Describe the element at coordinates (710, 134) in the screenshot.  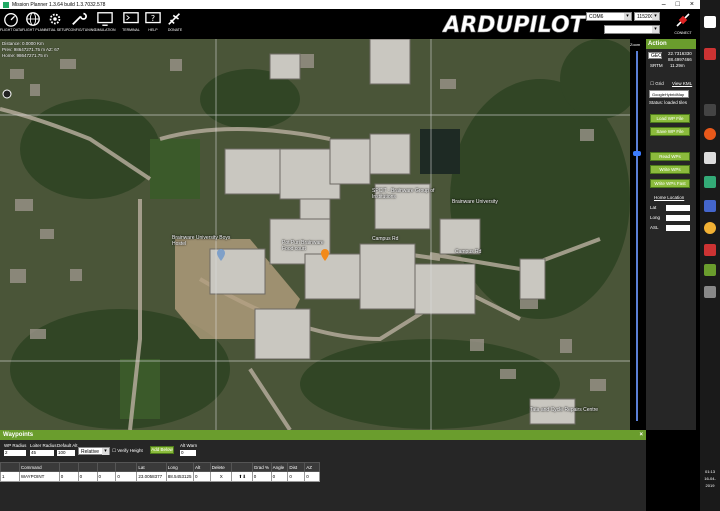
I see `firefox-icon` at that location.